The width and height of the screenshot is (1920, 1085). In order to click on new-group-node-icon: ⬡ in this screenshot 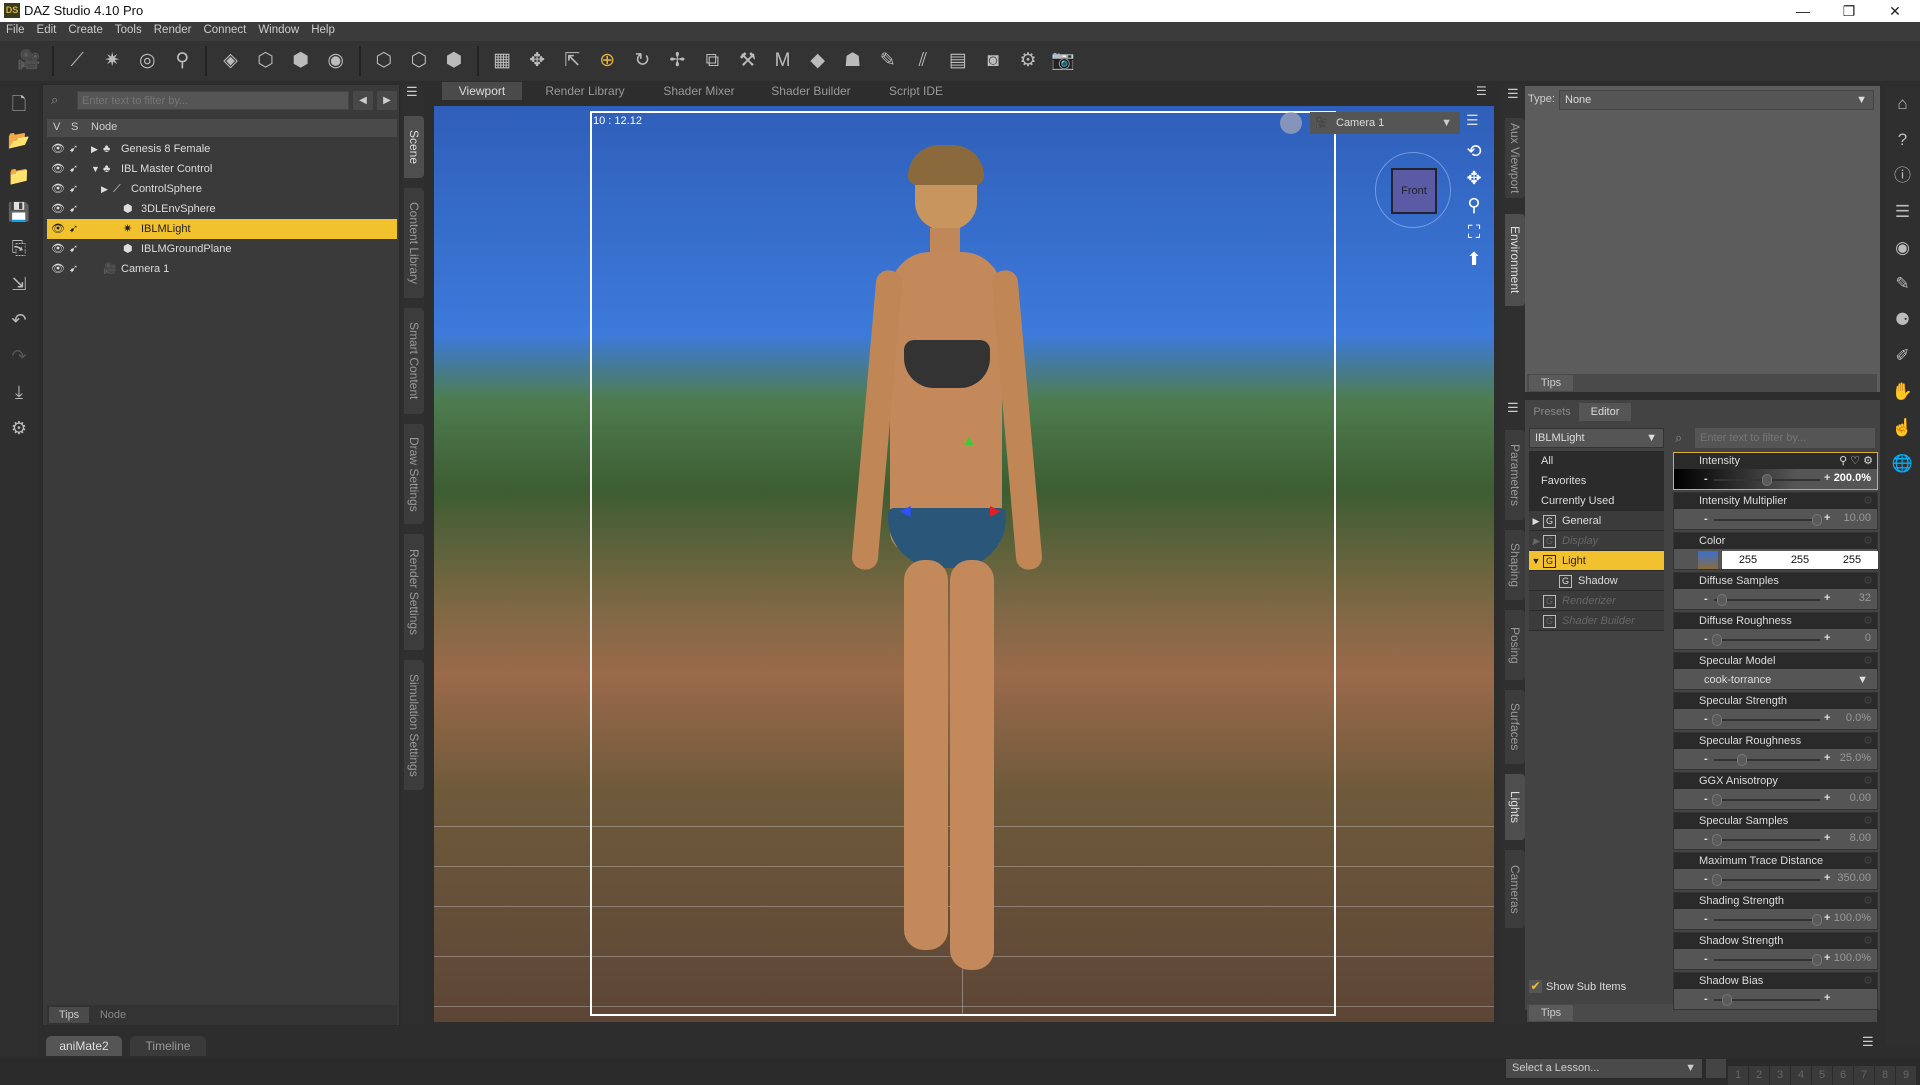, I will do `click(419, 61)`.